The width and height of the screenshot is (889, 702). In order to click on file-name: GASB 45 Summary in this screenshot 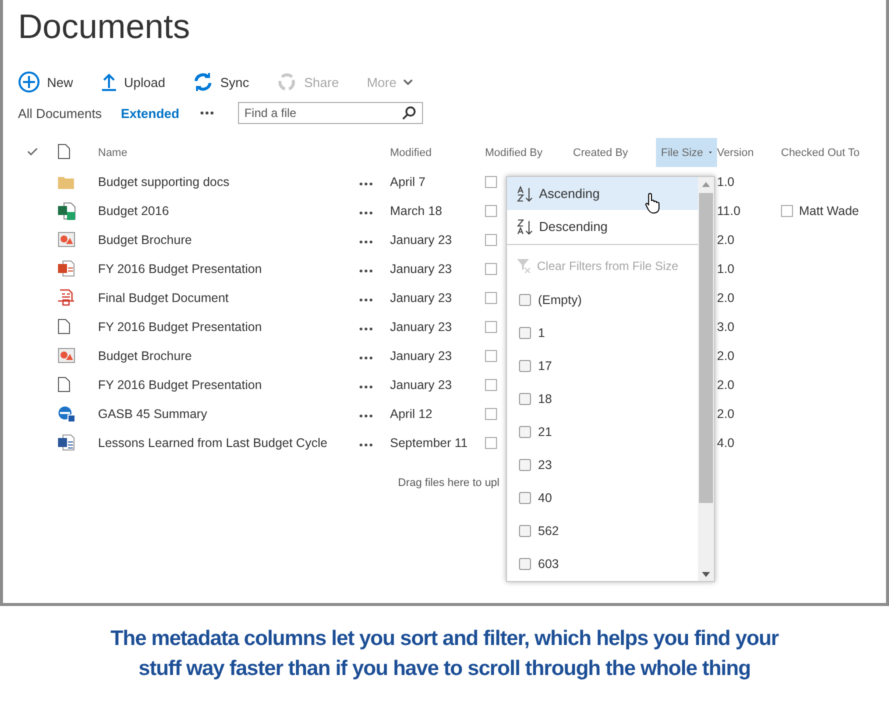, I will do `click(228, 413)`.